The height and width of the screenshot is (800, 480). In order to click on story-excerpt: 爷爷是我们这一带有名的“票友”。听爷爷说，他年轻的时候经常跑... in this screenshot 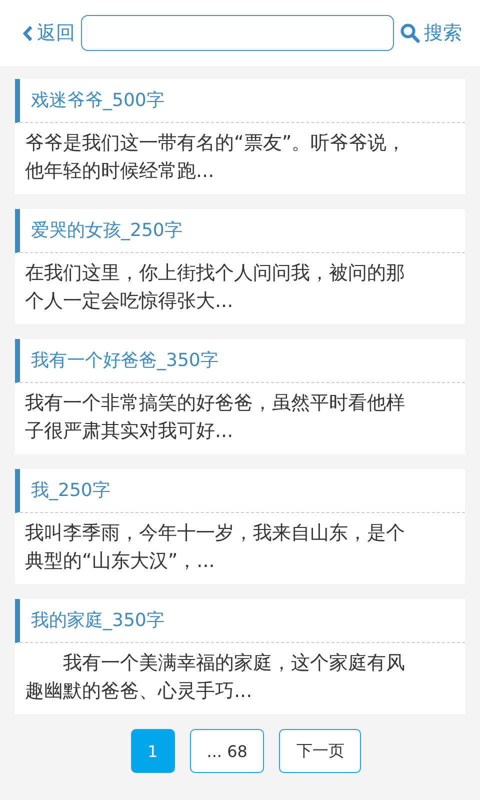, I will do `click(215, 157)`.